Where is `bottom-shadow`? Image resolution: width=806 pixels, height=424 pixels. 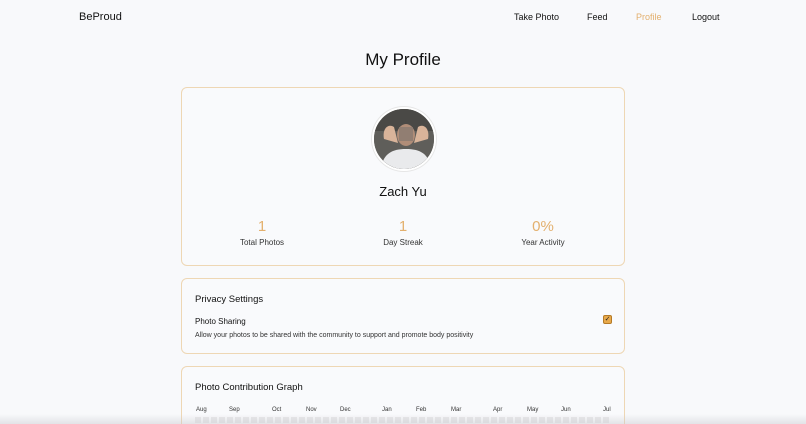 bottom-shadow is located at coordinates (403, 419).